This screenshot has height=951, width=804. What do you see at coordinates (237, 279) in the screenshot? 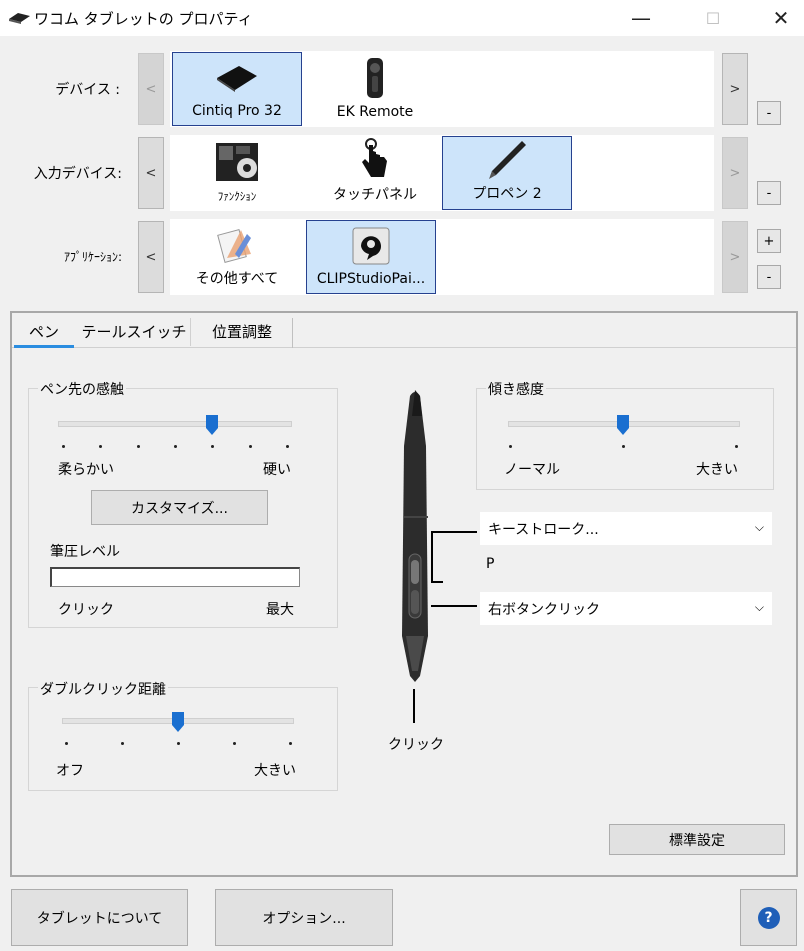
I see `app-item-label: その他すべて` at bounding box center [237, 279].